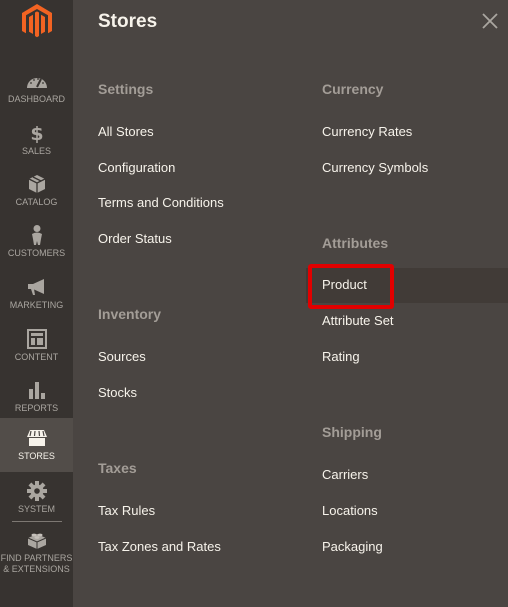  What do you see at coordinates (126, 510) in the screenshot?
I see `menu-link-tax-rules: Tax Rules` at bounding box center [126, 510].